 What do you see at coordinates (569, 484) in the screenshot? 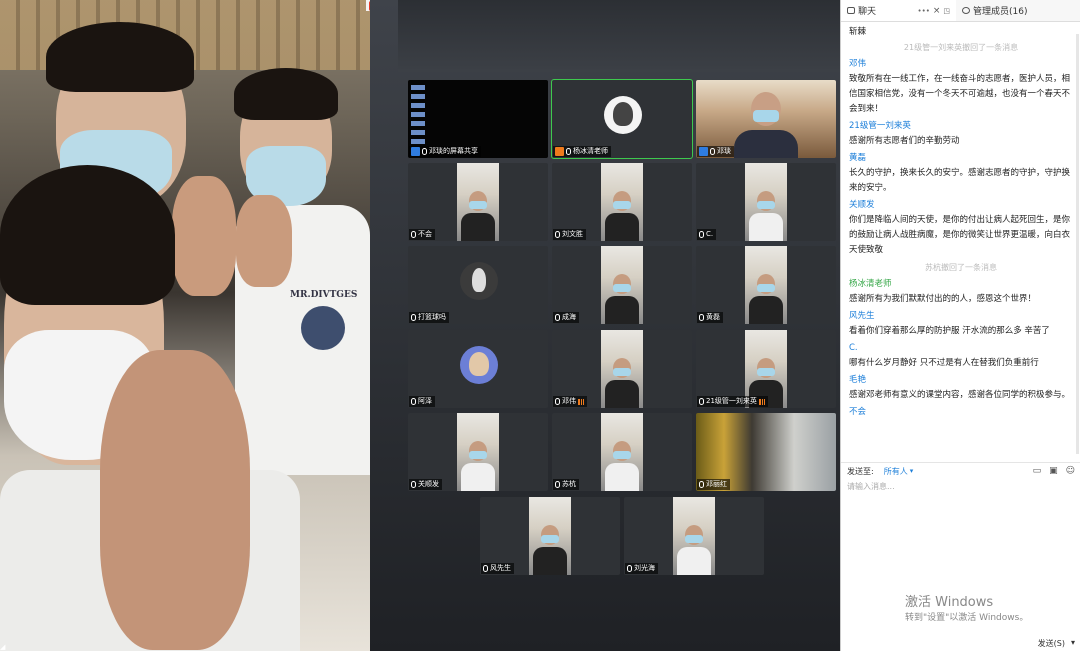
I see `participant-name: 苏杭` at bounding box center [569, 484].